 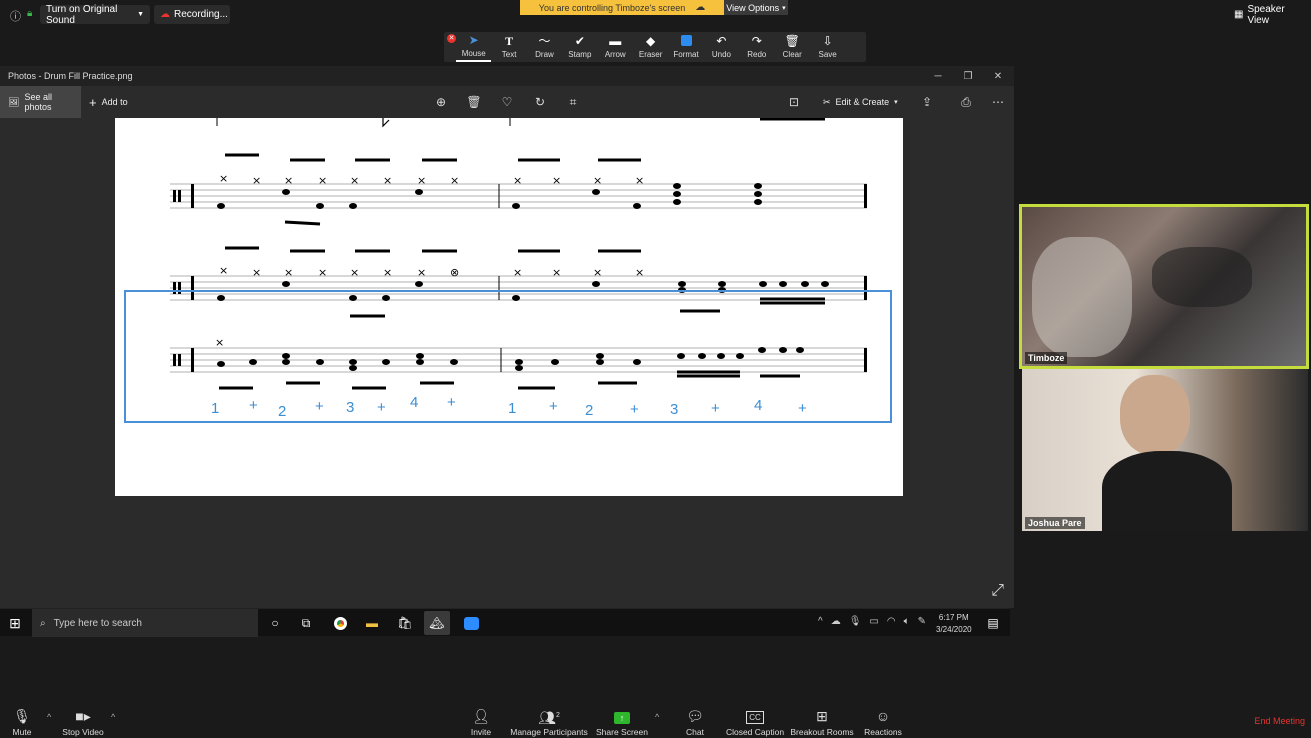 I want to click on mute-button: 🎙︎ Mute, so click(x=22, y=721).